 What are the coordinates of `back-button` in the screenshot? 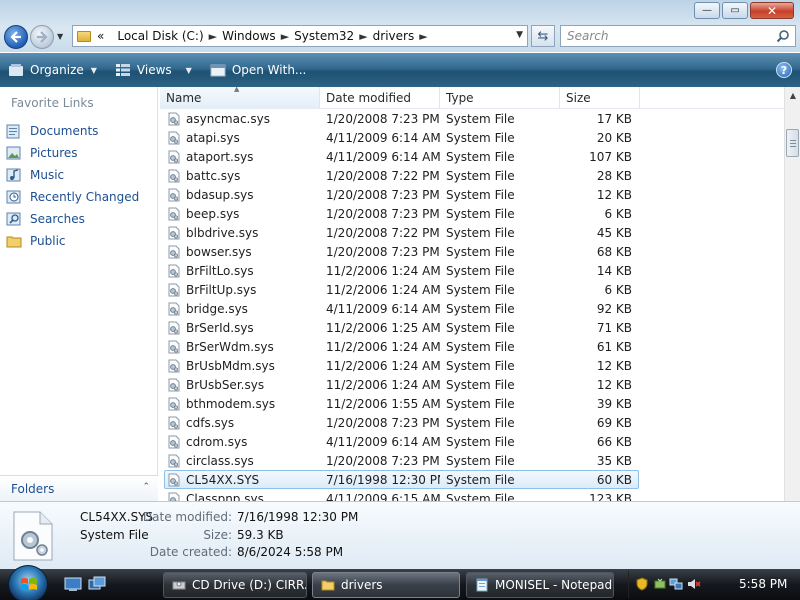 It's located at (16, 37).